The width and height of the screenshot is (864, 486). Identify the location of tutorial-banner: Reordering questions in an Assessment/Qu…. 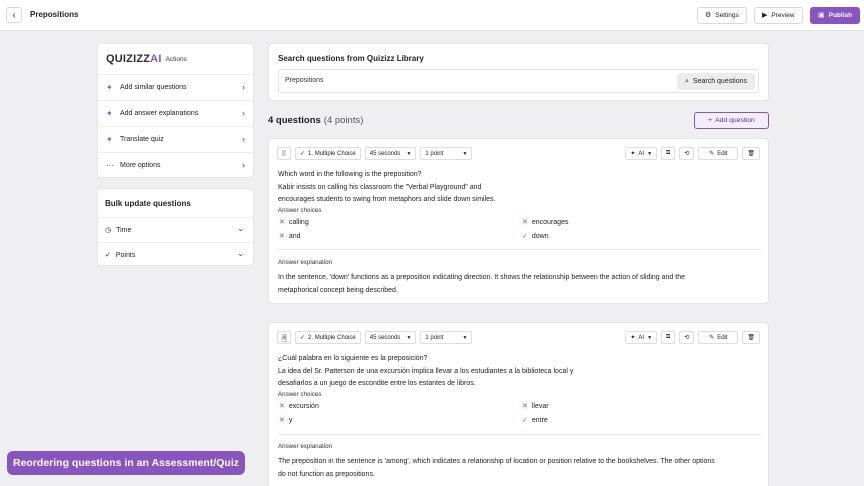
(126, 463).